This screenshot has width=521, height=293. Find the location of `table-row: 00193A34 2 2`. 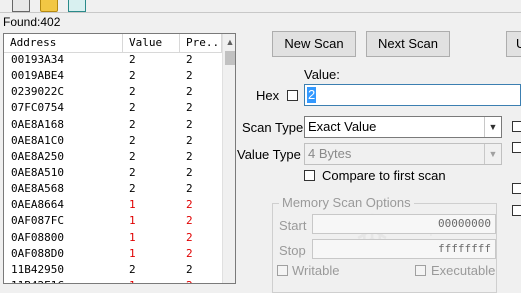

table-row: 00193A34 2 2 is located at coordinates (113, 60).